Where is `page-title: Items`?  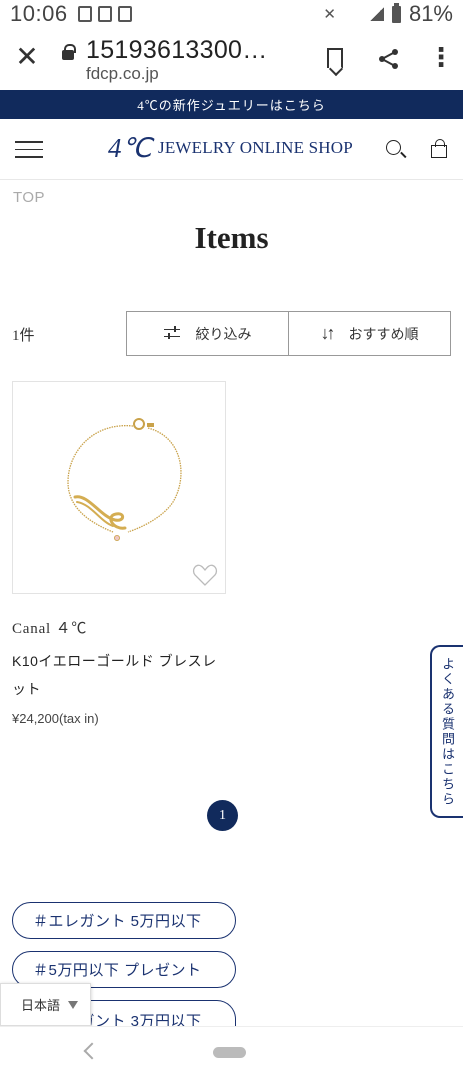 page-title: Items is located at coordinates (231, 237).